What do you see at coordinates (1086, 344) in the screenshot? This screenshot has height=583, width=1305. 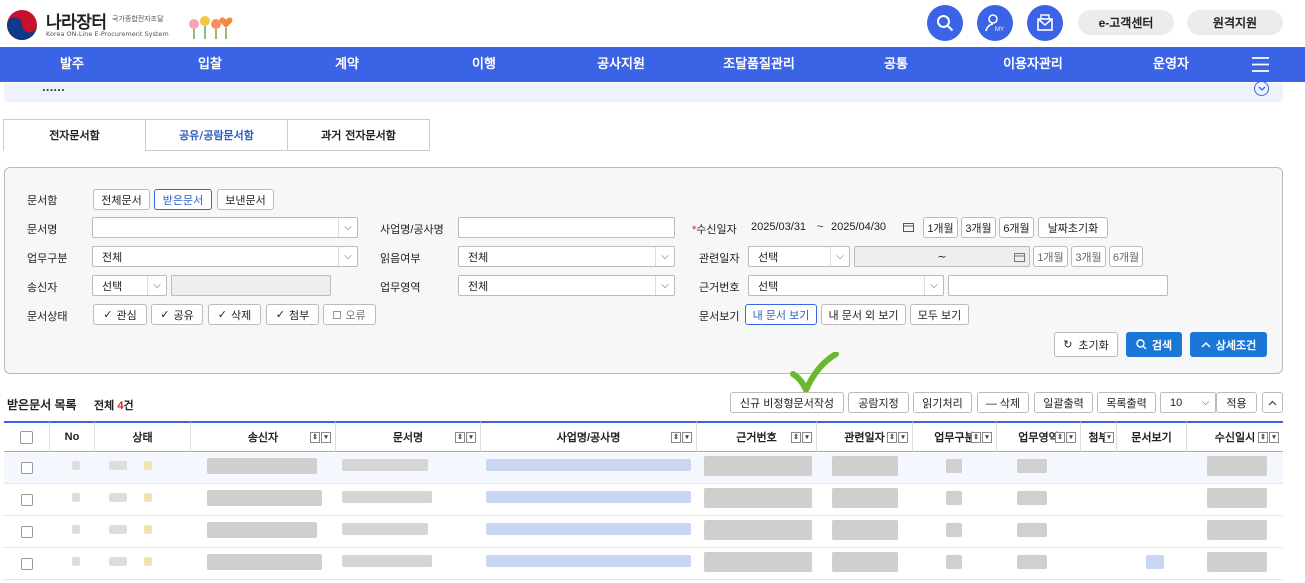 I see `reset-button: ↻ 초기화` at bounding box center [1086, 344].